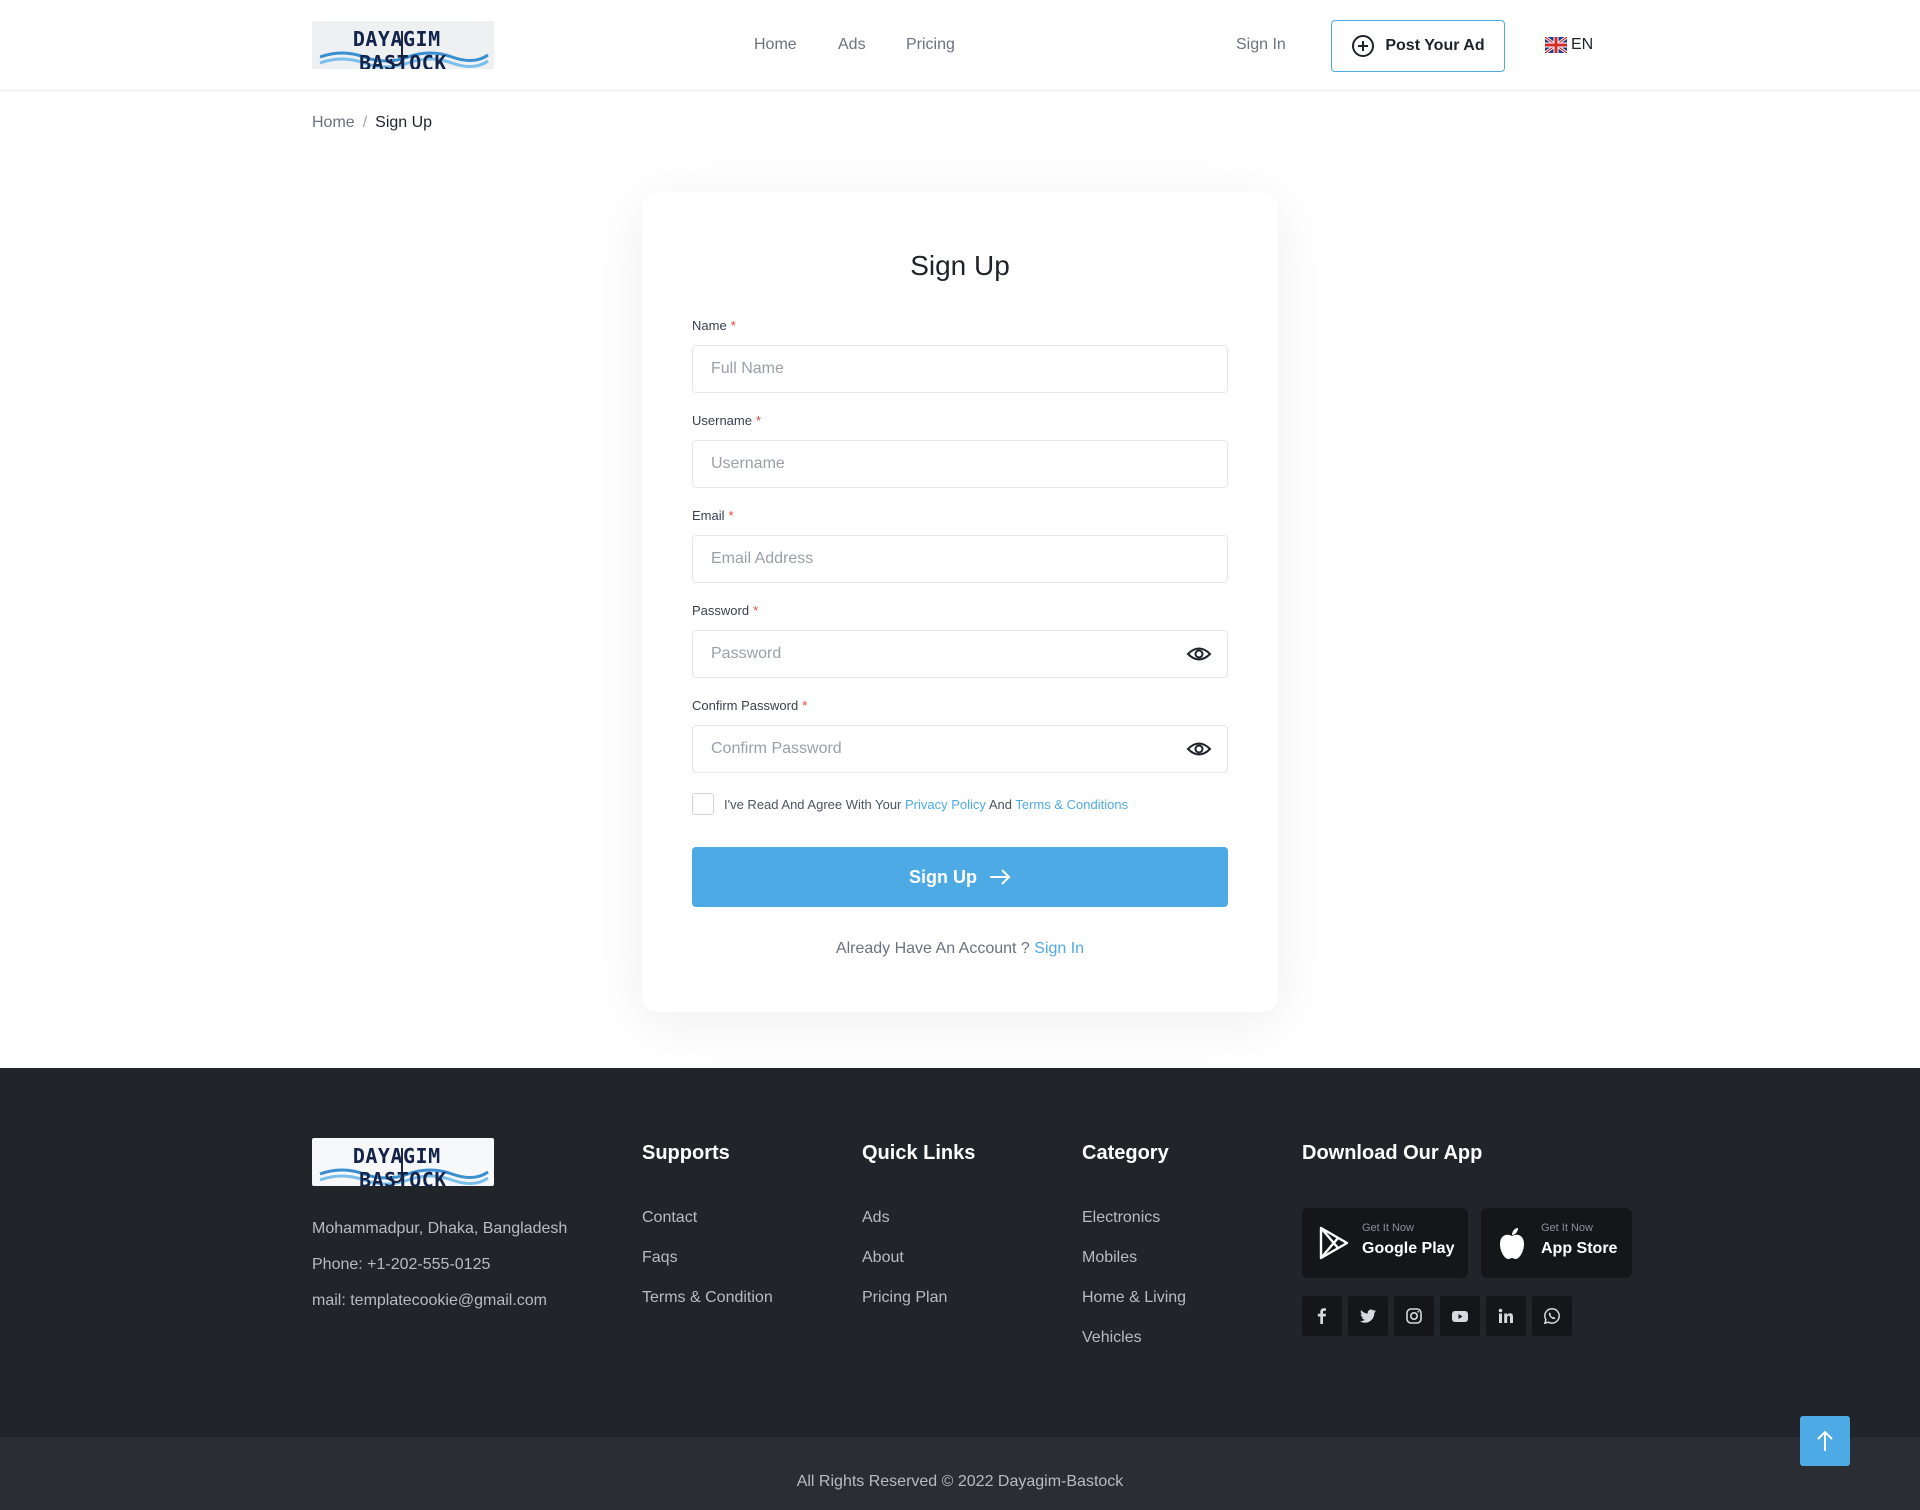 The height and width of the screenshot is (1510, 1920). I want to click on footer-link-faqs: Faqs, so click(660, 1258).